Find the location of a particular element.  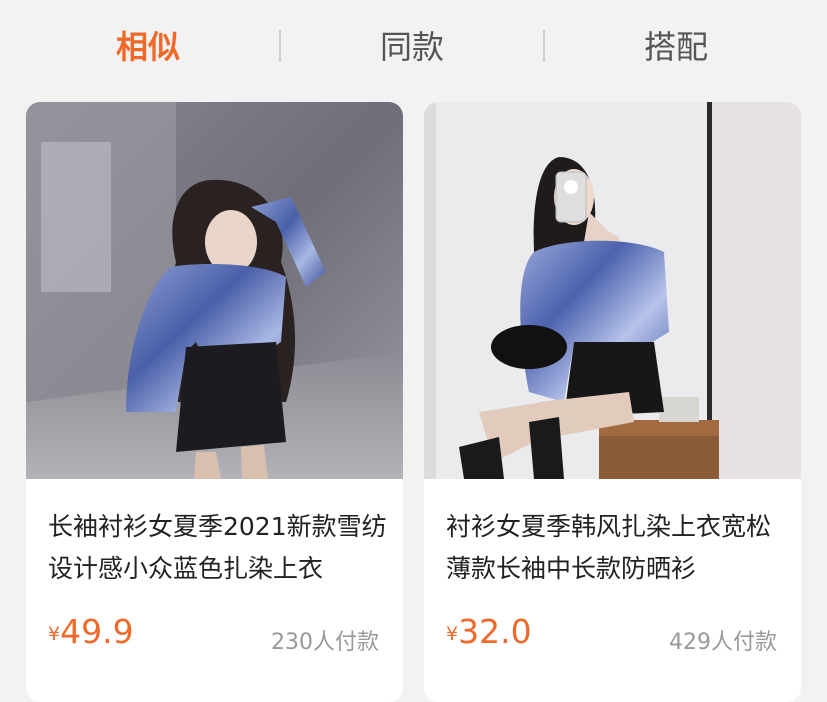

price-value: 49.9 is located at coordinates (97, 631).